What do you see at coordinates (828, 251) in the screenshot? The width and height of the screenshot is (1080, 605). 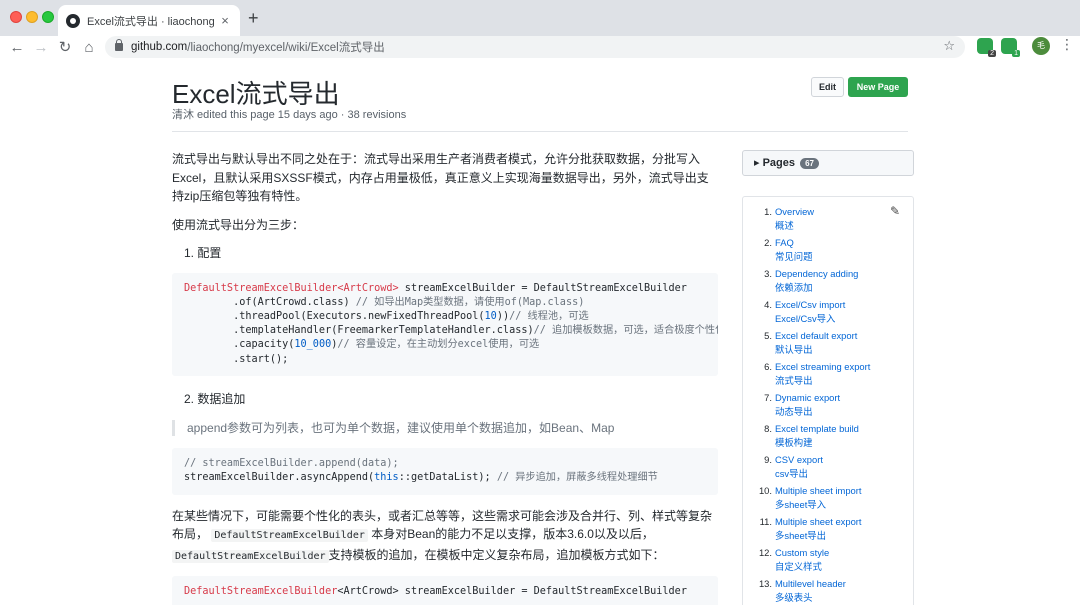 I see `toc-item-faq: 2. FAQ 常见问题` at bounding box center [828, 251].